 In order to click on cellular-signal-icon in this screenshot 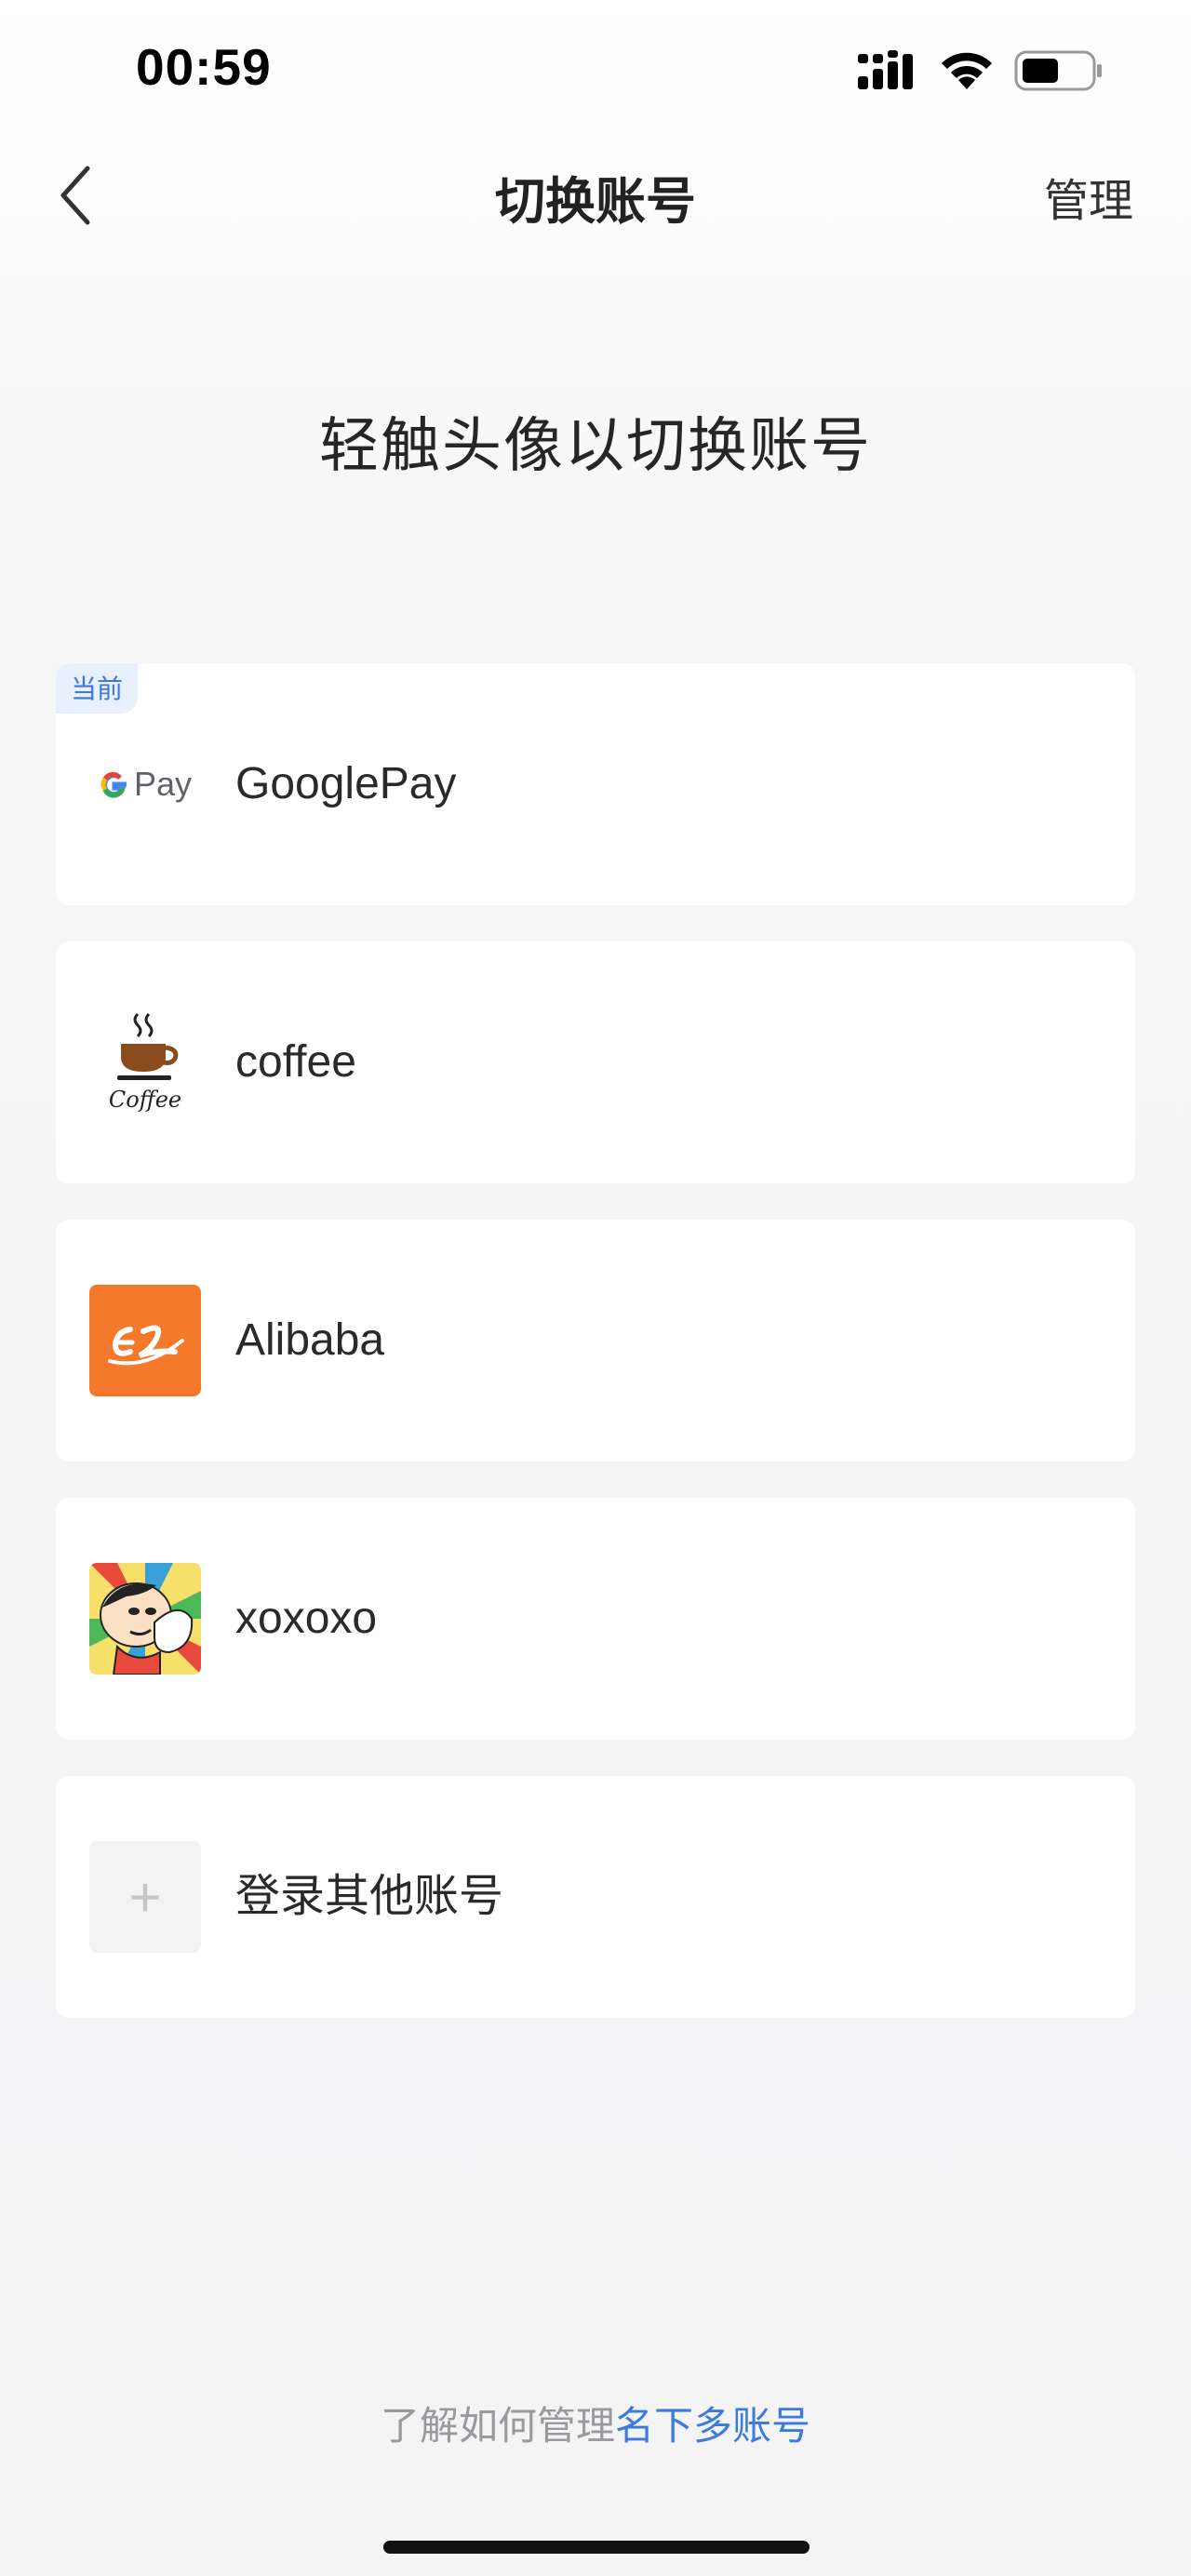, I will do `click(885, 69)`.